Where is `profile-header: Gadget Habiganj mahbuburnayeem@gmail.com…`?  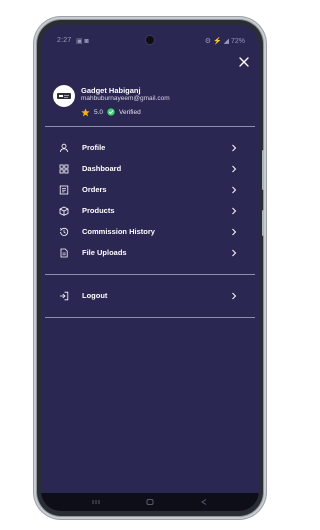
profile-header: Gadget Habiganj mahbuburnayeem@gmail.com… is located at coordinates (153, 103).